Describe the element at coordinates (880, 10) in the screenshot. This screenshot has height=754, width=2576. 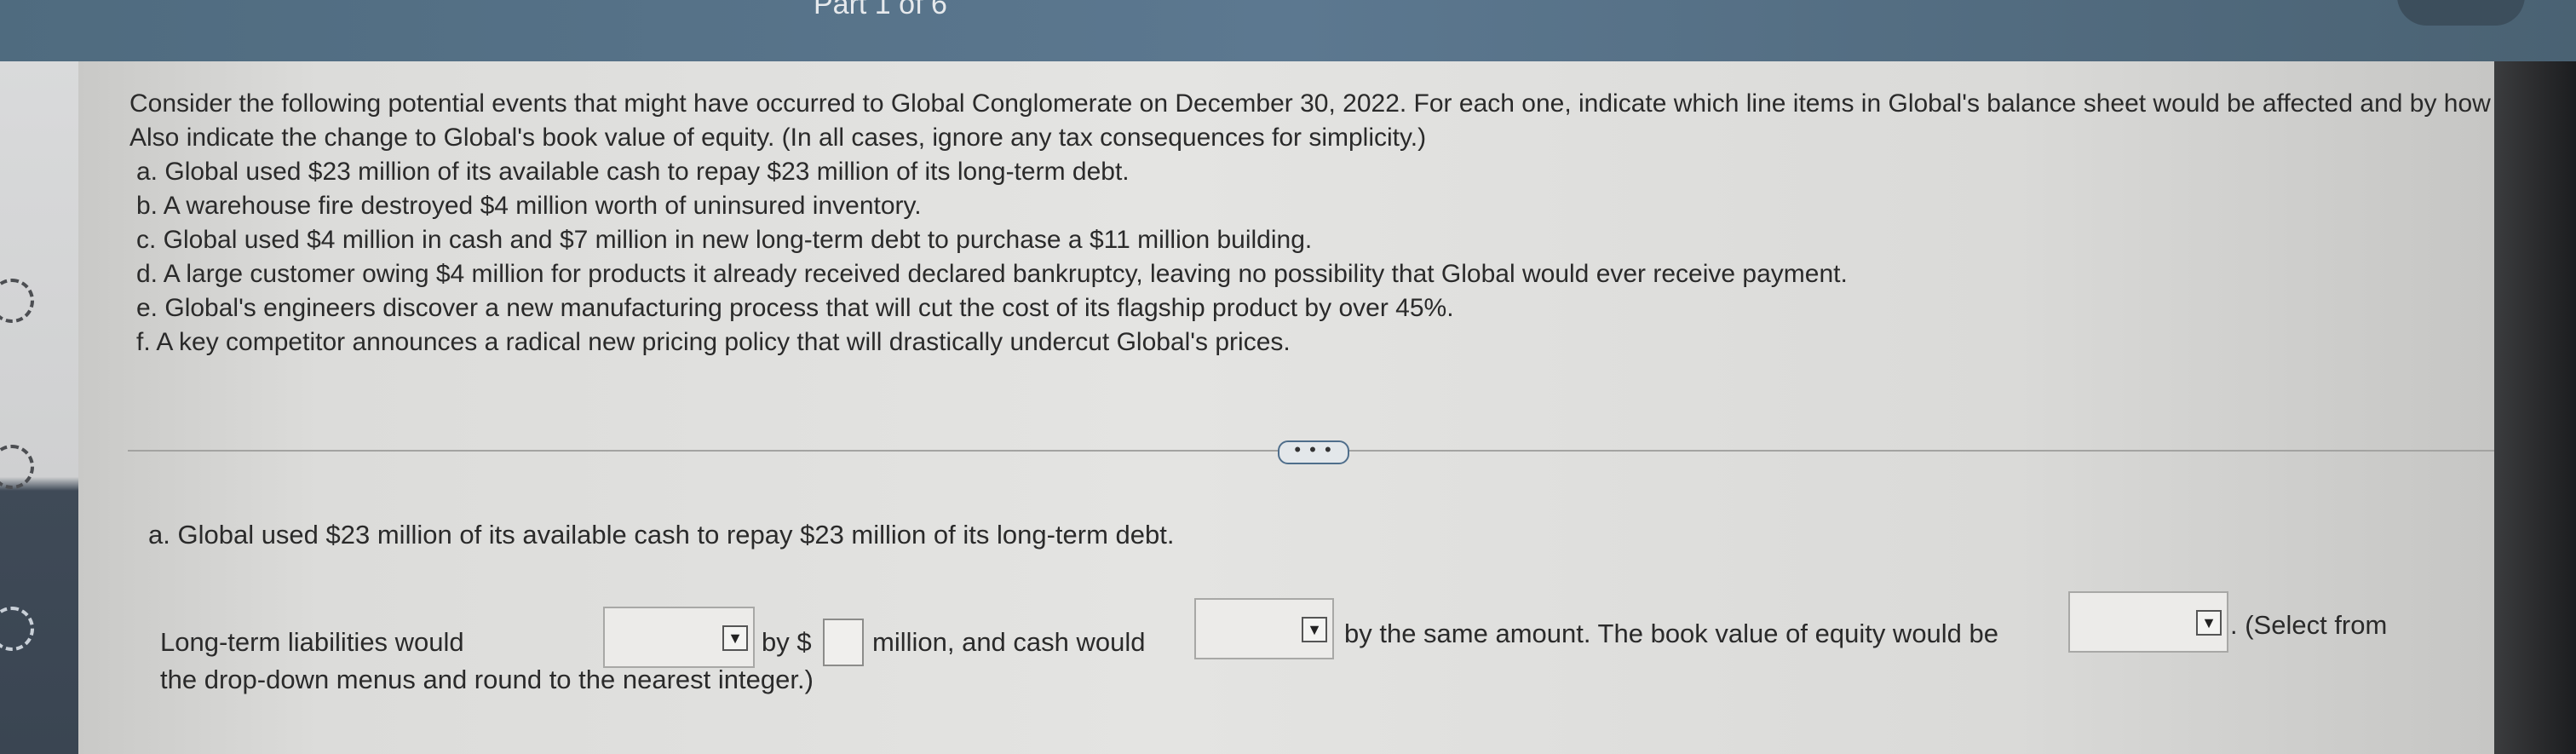
I see `part-indicator: Part 1 of 6` at that location.